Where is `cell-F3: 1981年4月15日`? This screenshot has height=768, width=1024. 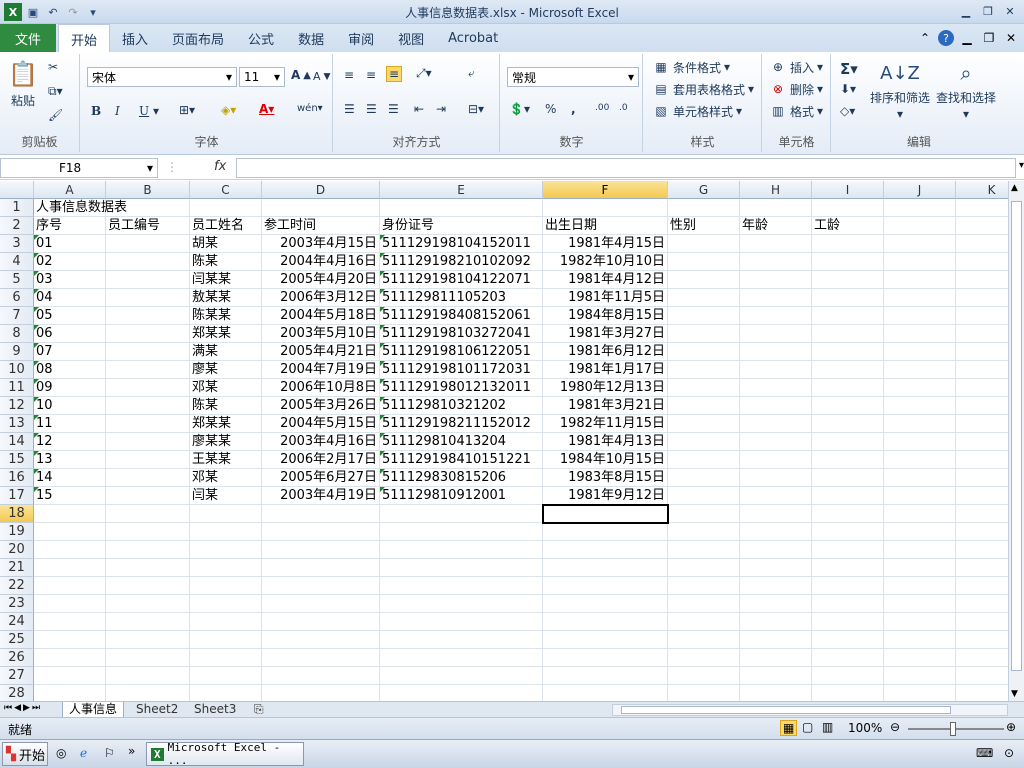
cell-F3: 1981年4月15日 is located at coordinates (605, 244).